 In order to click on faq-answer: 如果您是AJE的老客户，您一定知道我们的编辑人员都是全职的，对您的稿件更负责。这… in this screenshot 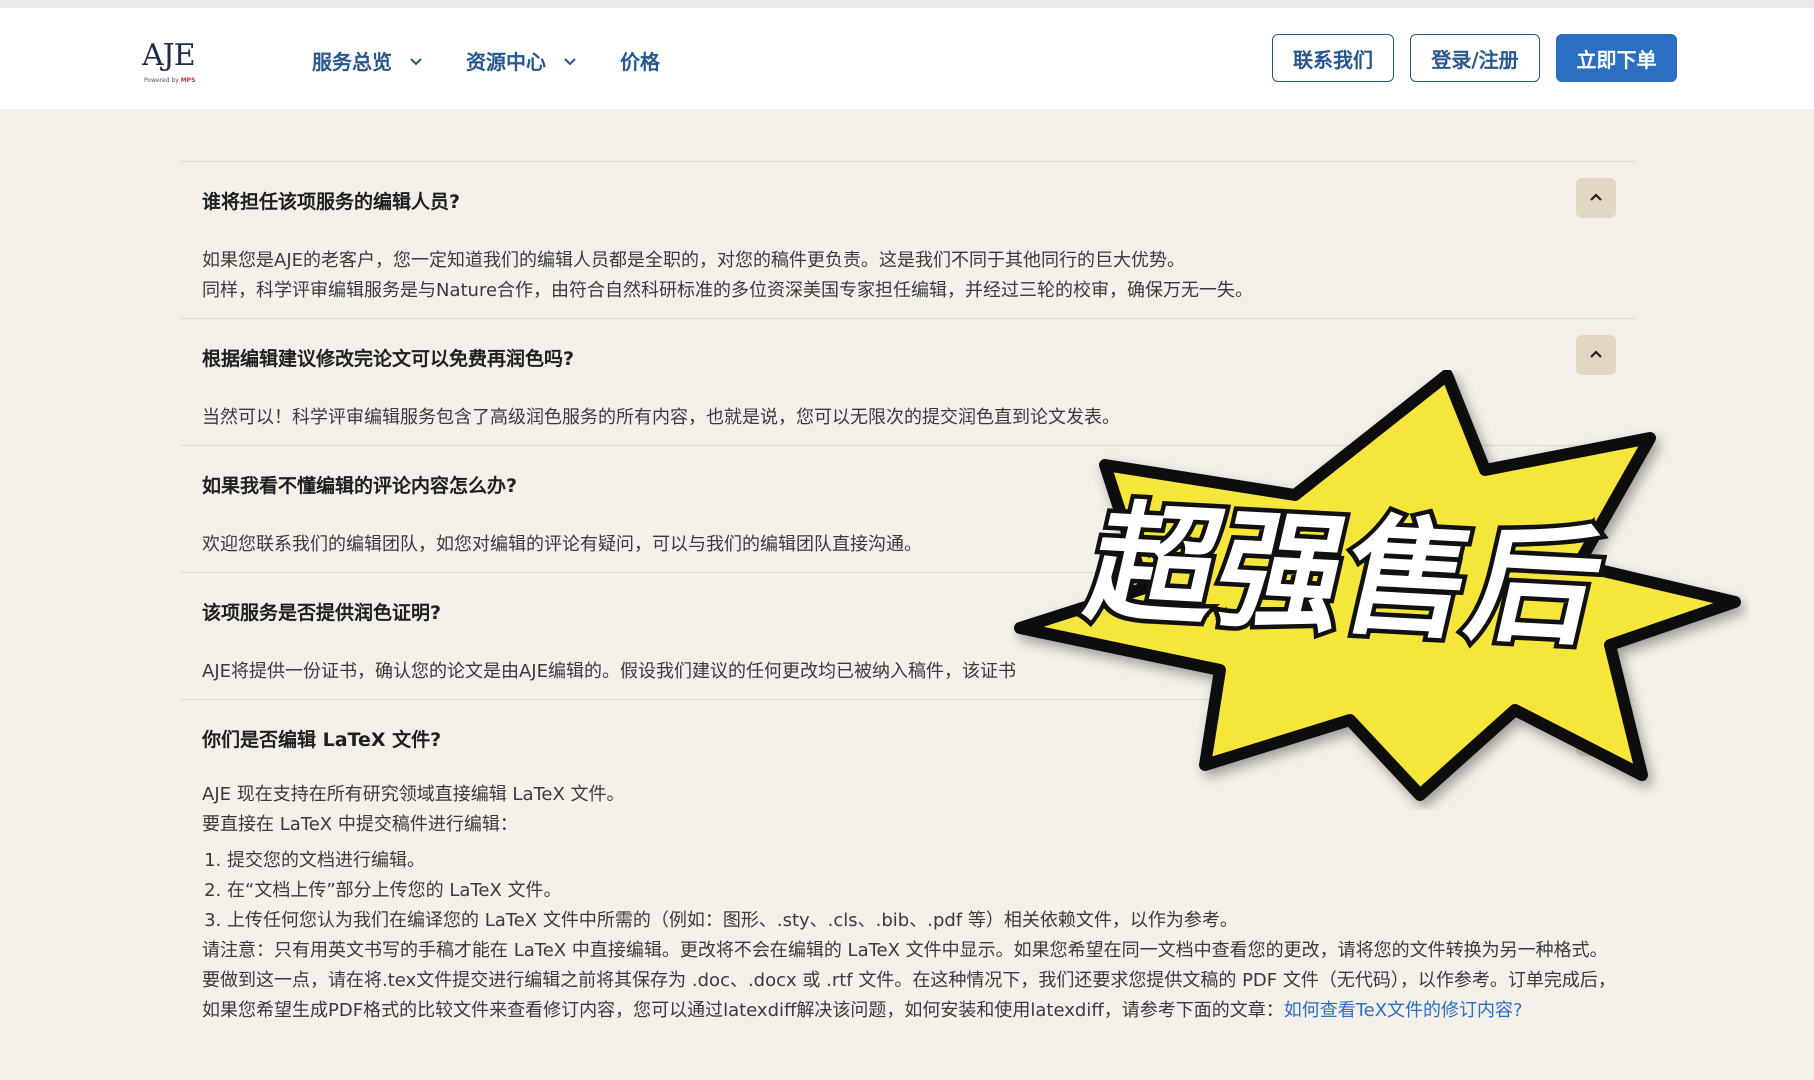, I will do `click(909, 276)`.